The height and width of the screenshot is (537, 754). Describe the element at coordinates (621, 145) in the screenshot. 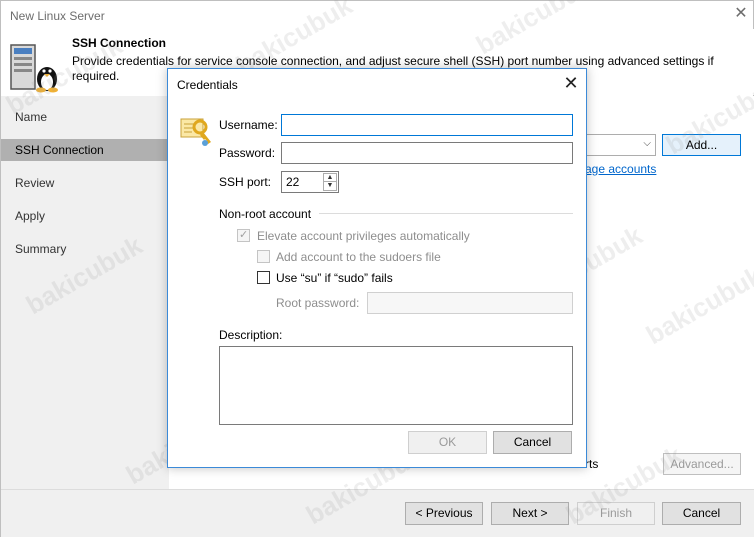

I see `credentials-dropdown: ⌵` at that location.